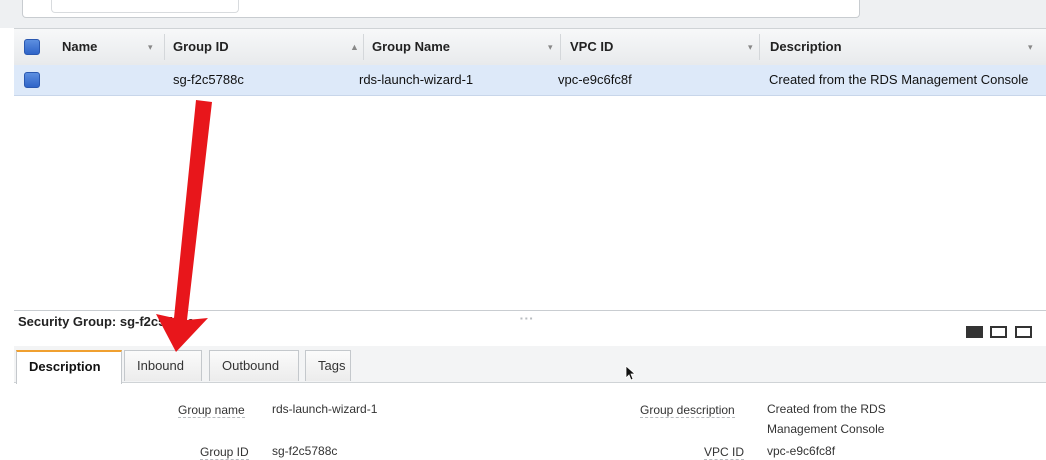 The width and height of the screenshot is (1046, 460). What do you see at coordinates (631, 373) in the screenshot?
I see `mouse-pointer-icon` at bounding box center [631, 373].